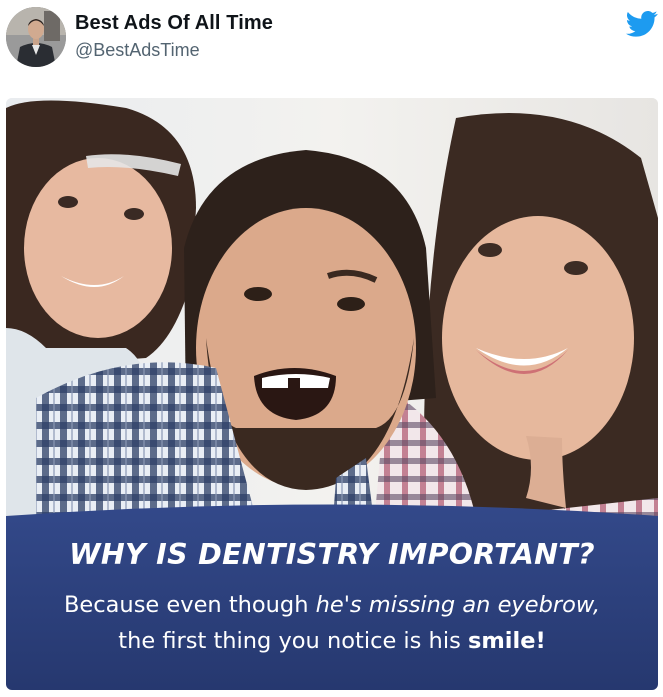 This screenshot has width=663, height=697. Describe the element at coordinates (137, 50) in the screenshot. I see `author-handle: @BestAdsTime` at that location.